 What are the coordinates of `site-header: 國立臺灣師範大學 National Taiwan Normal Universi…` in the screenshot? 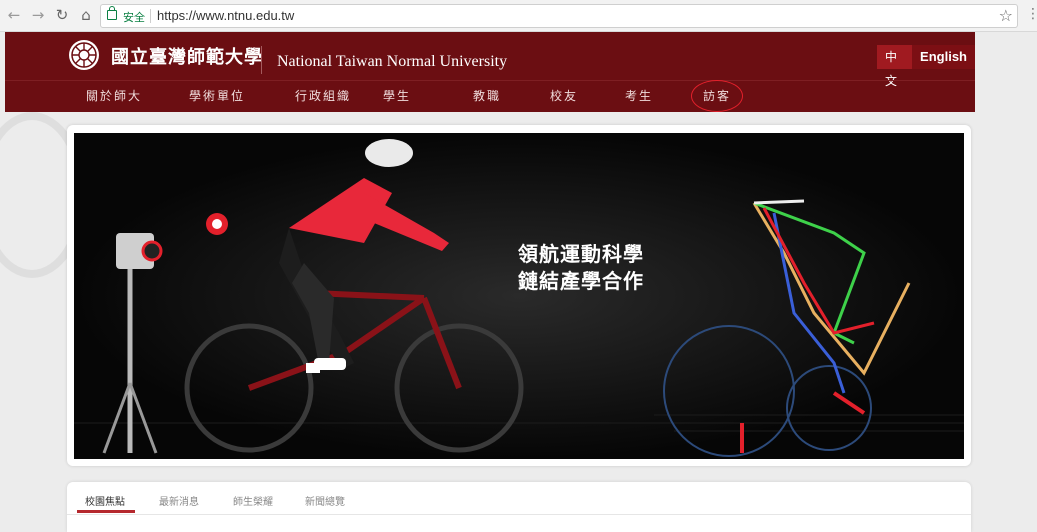 It's located at (490, 72).